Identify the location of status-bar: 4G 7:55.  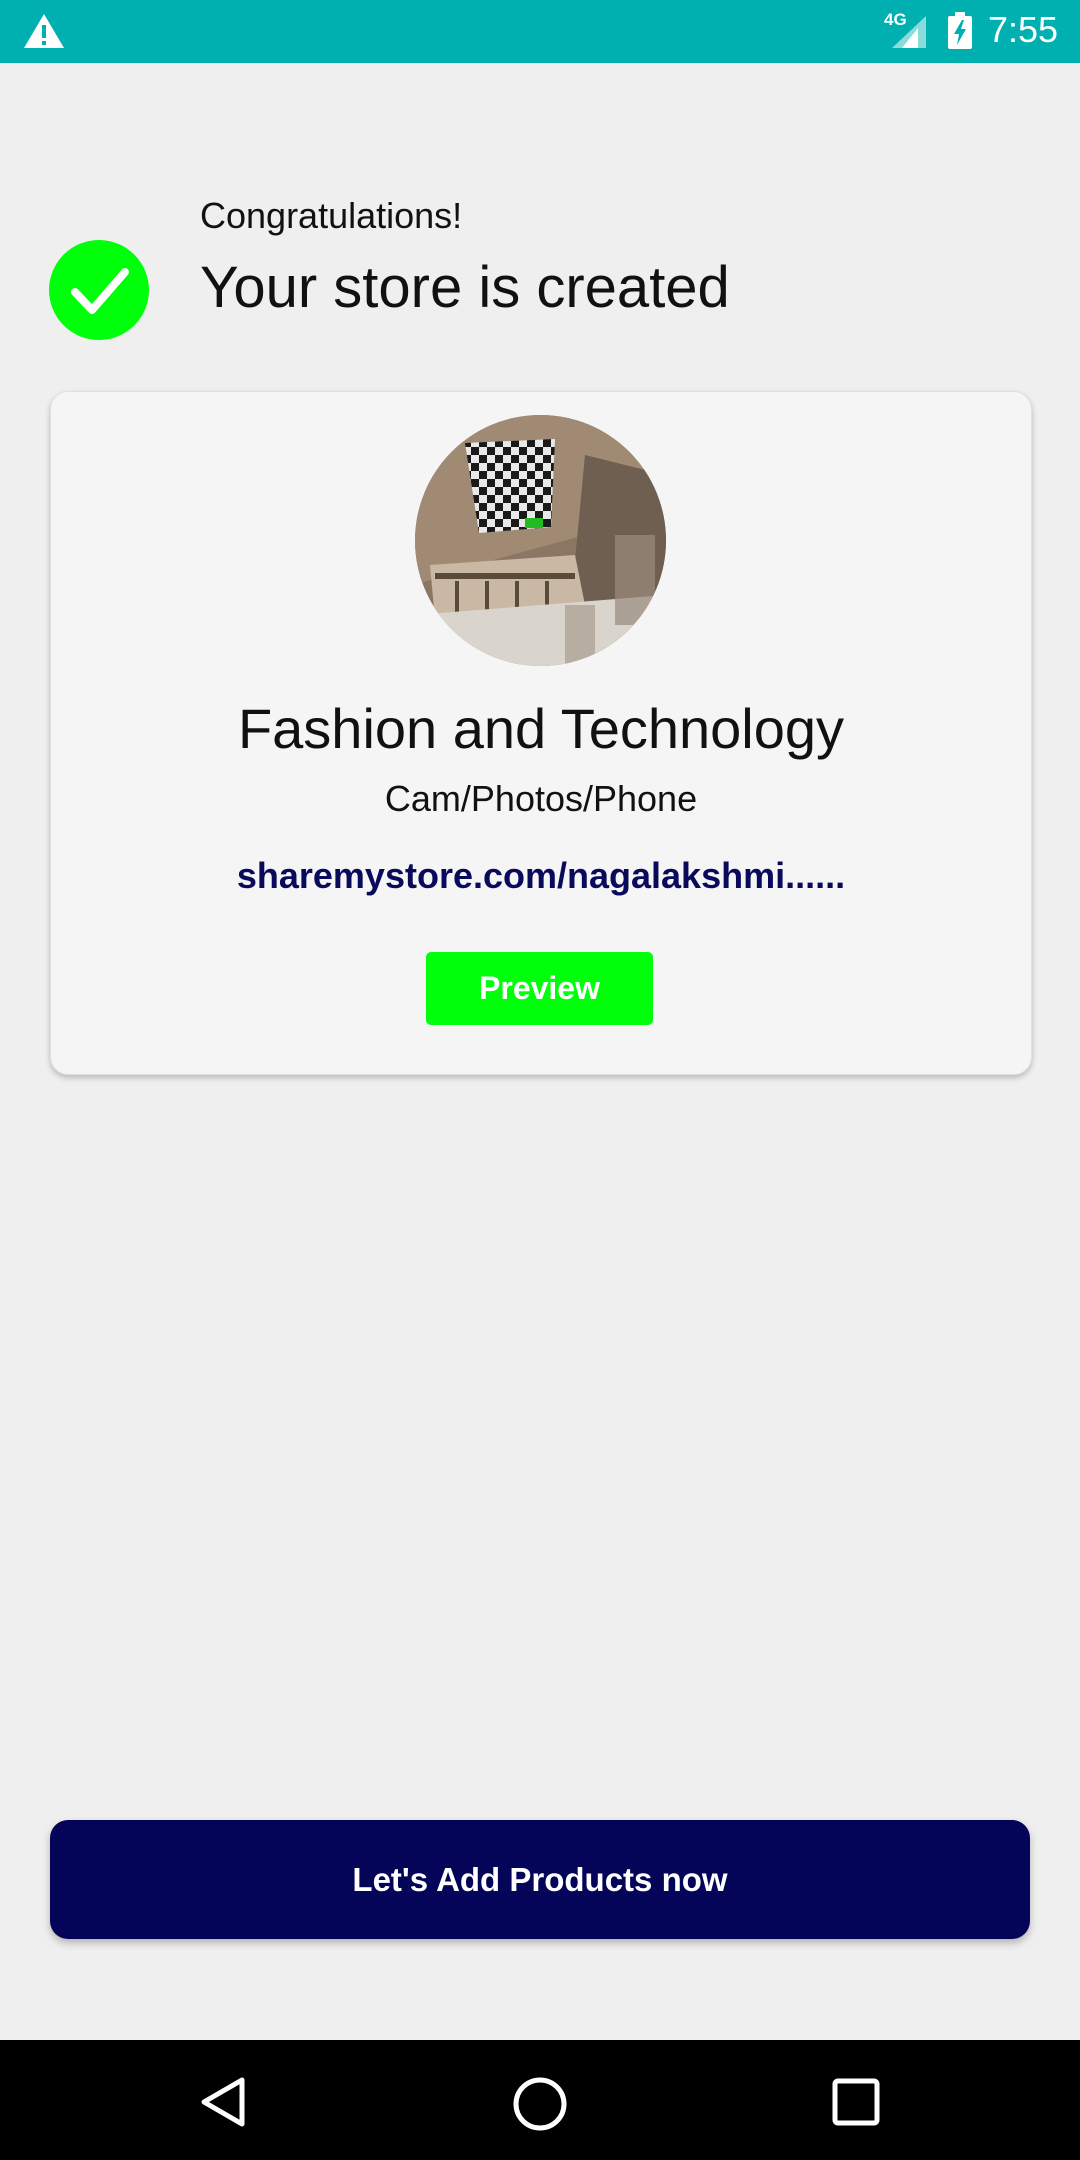
(540, 31).